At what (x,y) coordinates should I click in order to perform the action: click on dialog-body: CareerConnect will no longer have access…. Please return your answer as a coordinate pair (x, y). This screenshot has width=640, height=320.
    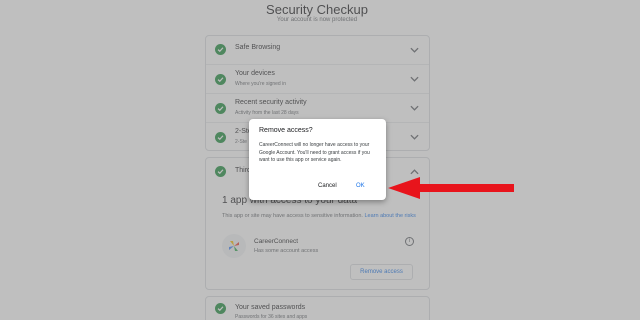
    Looking at the image, I should click on (314, 153).